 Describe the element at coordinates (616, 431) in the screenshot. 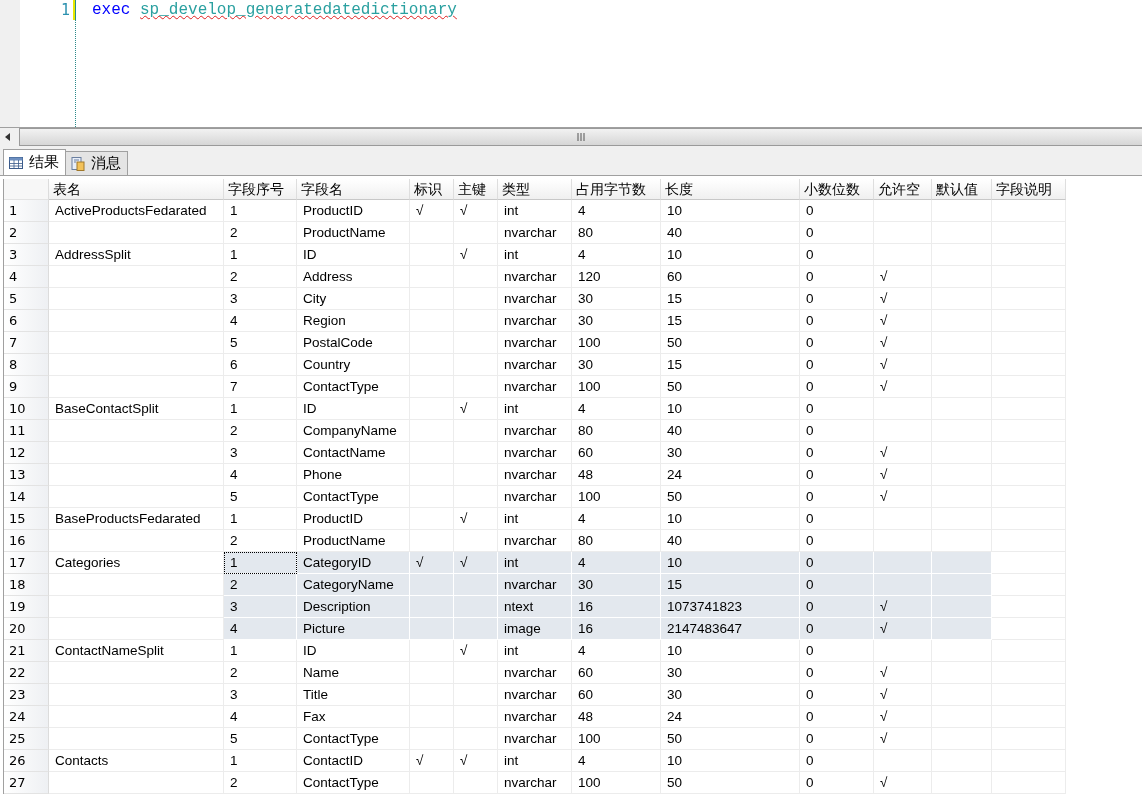

I see `cell: 80` at that location.